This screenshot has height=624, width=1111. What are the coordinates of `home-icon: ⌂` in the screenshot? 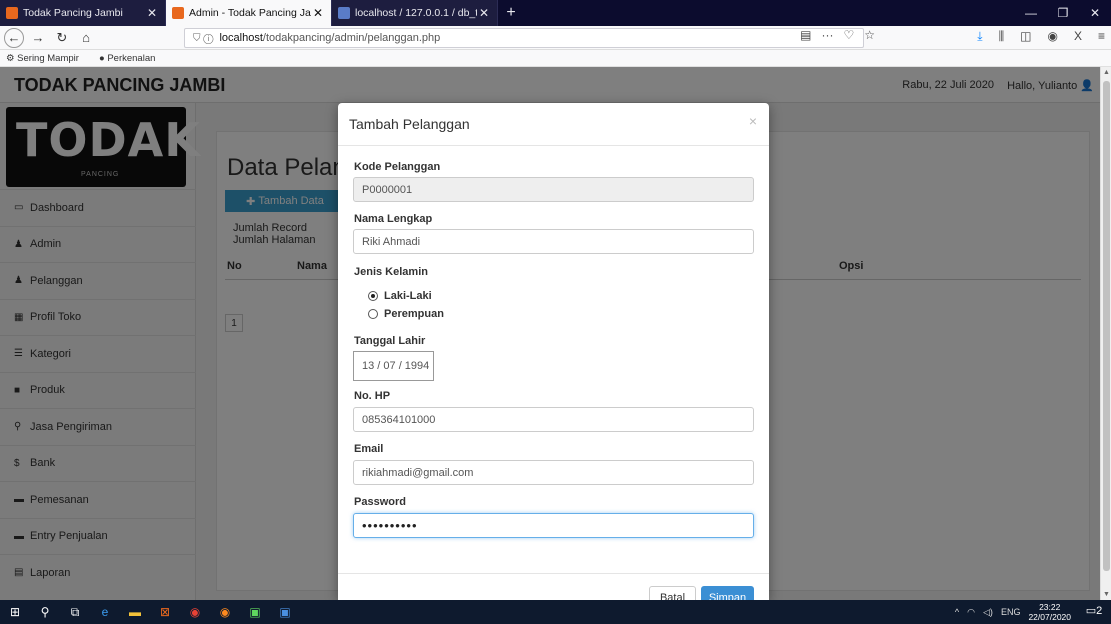 It's located at (86, 38).